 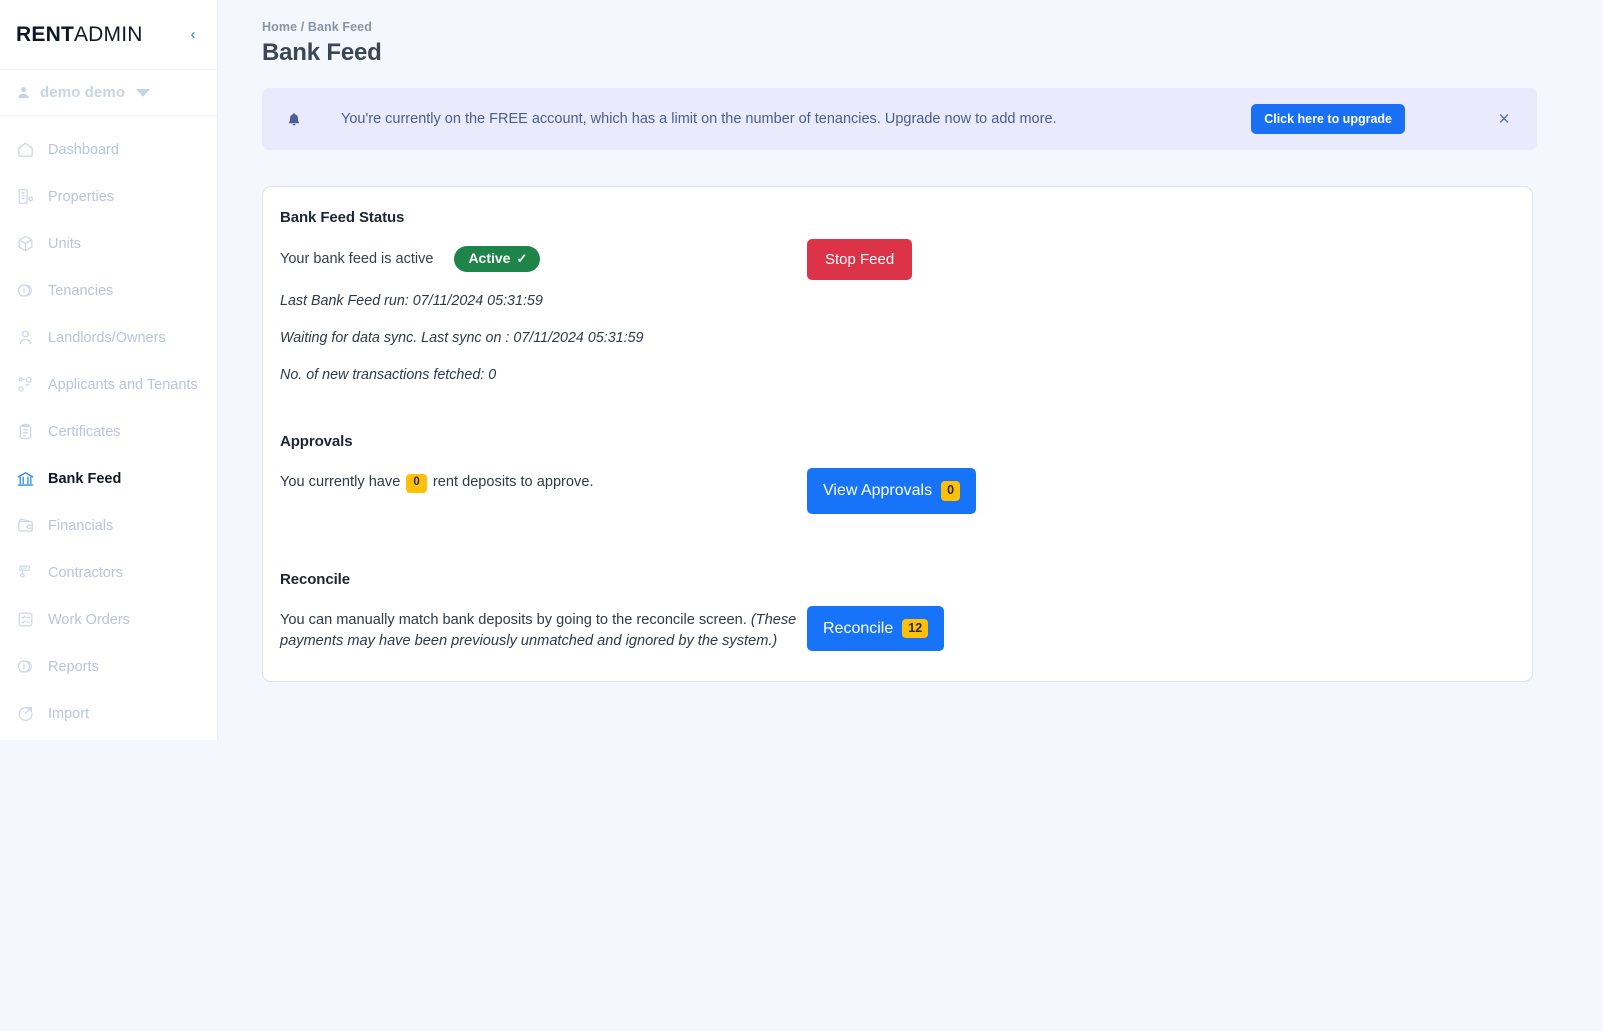 I want to click on building-icon, so click(x=25, y=196).